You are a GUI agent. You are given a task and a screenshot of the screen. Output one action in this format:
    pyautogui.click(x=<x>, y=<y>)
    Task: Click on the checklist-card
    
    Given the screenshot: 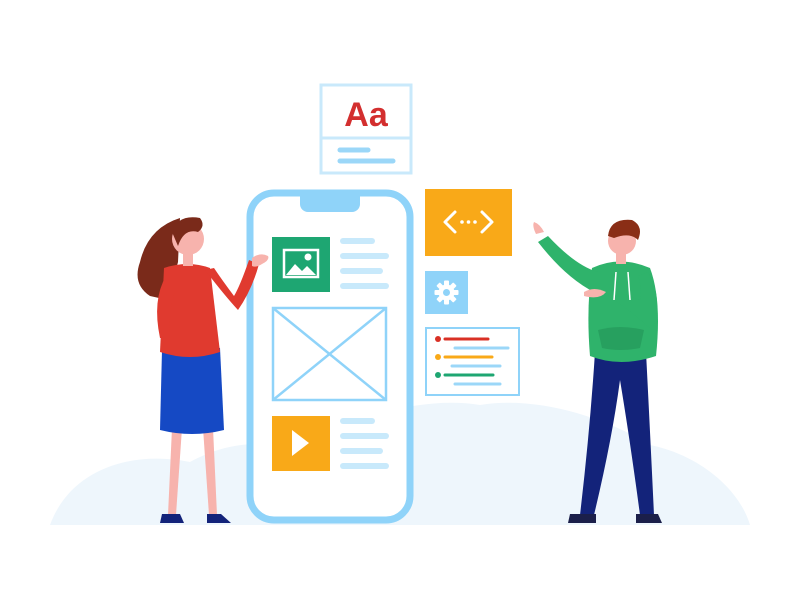 What is the action you would take?
    pyautogui.click(x=472, y=361)
    